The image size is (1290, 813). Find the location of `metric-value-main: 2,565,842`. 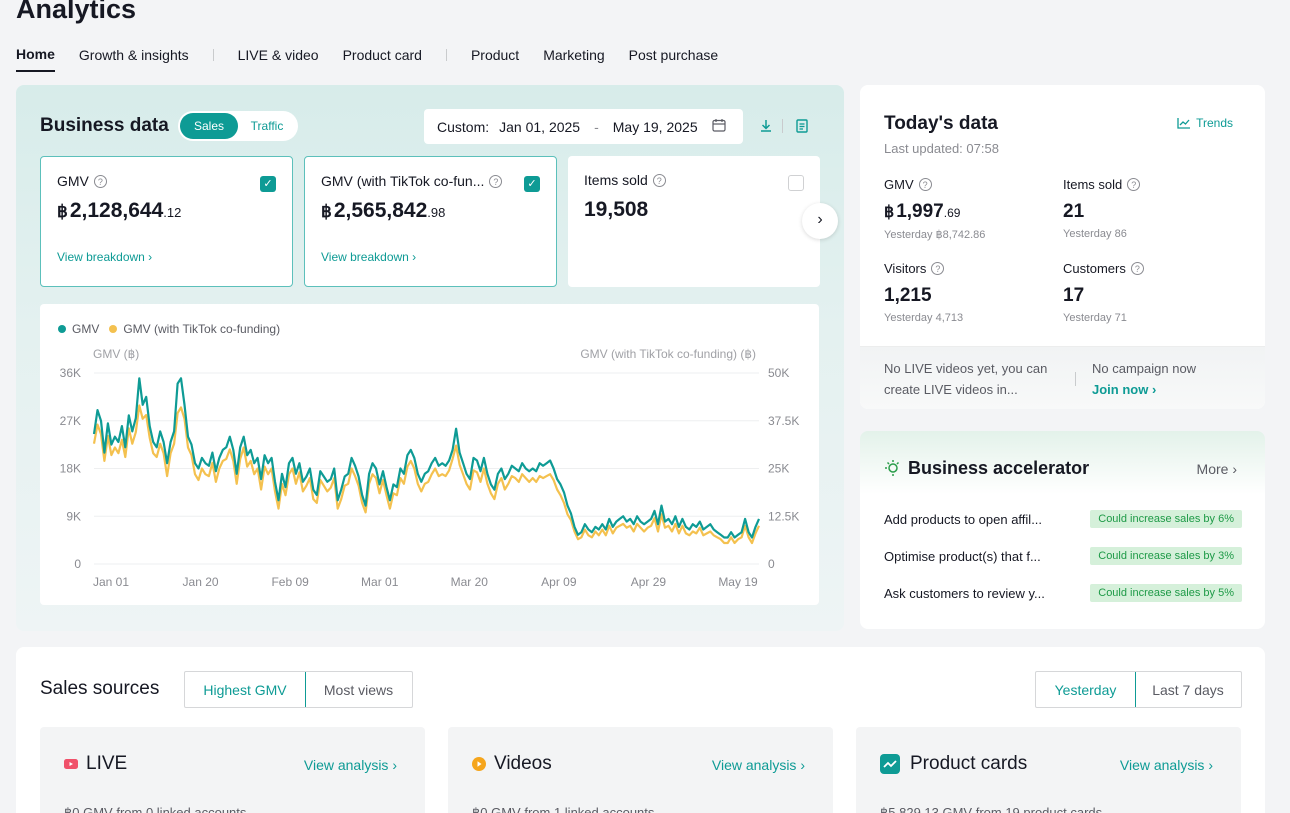

metric-value-main: 2,565,842 is located at coordinates (380, 210).